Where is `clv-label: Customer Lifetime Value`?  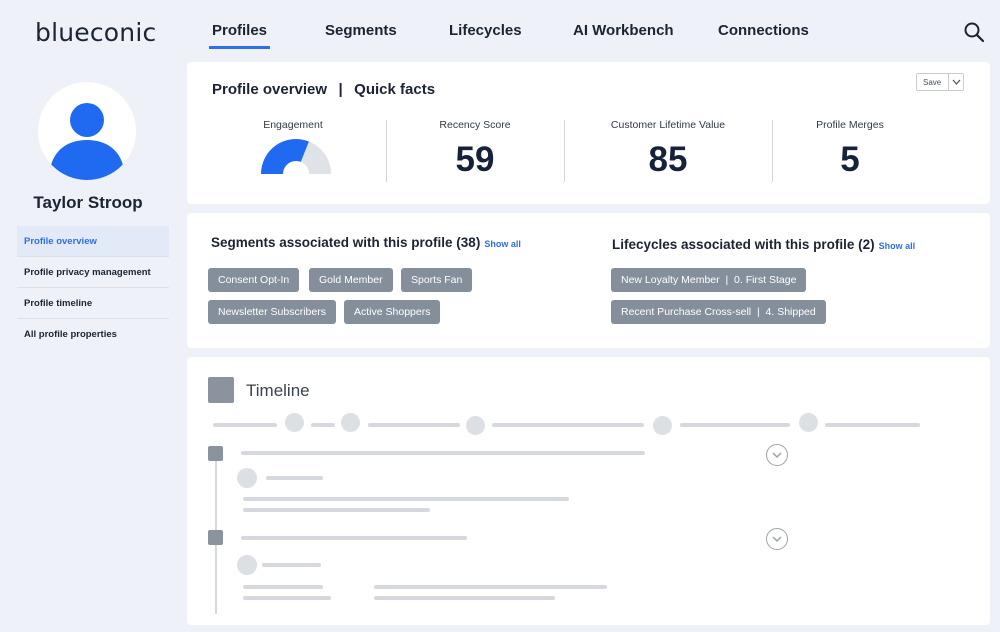 clv-label: Customer Lifetime Value is located at coordinates (668, 125).